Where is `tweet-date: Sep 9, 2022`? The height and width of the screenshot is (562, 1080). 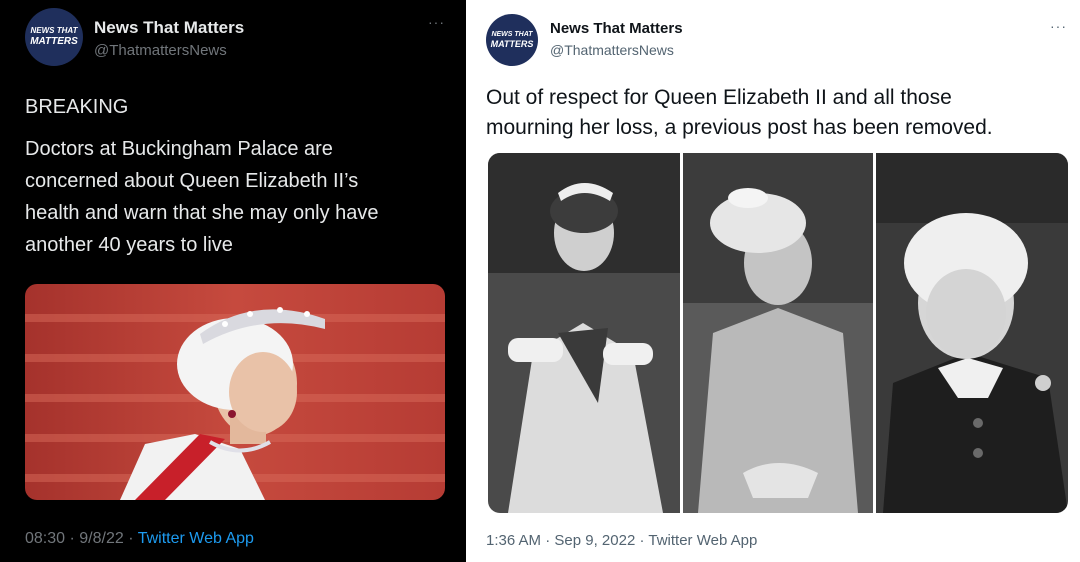
tweet-date: Sep 9, 2022 is located at coordinates (594, 540).